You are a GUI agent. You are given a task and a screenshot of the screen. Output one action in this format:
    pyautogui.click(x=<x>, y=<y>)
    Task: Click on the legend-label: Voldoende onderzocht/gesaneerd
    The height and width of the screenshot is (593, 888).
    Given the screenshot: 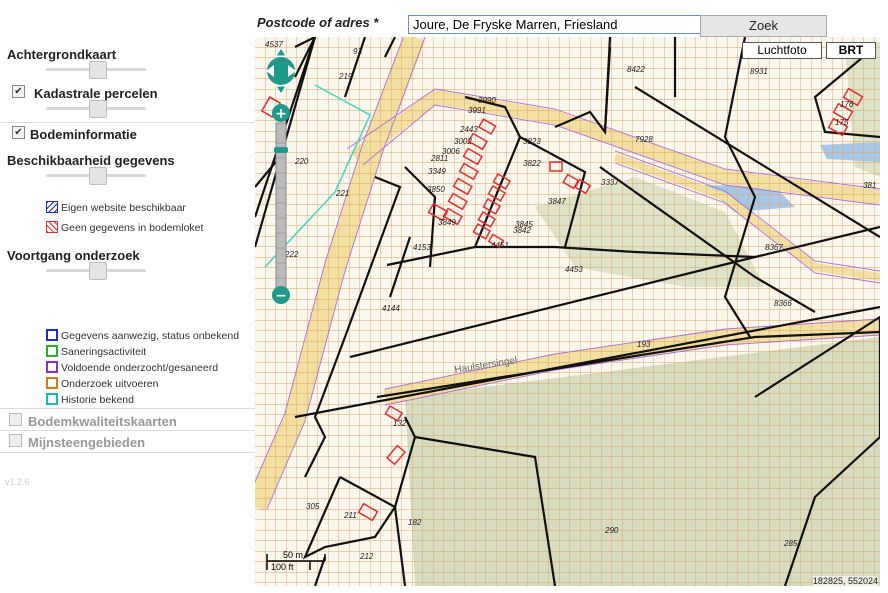 What is the action you would take?
    pyautogui.click(x=140, y=368)
    